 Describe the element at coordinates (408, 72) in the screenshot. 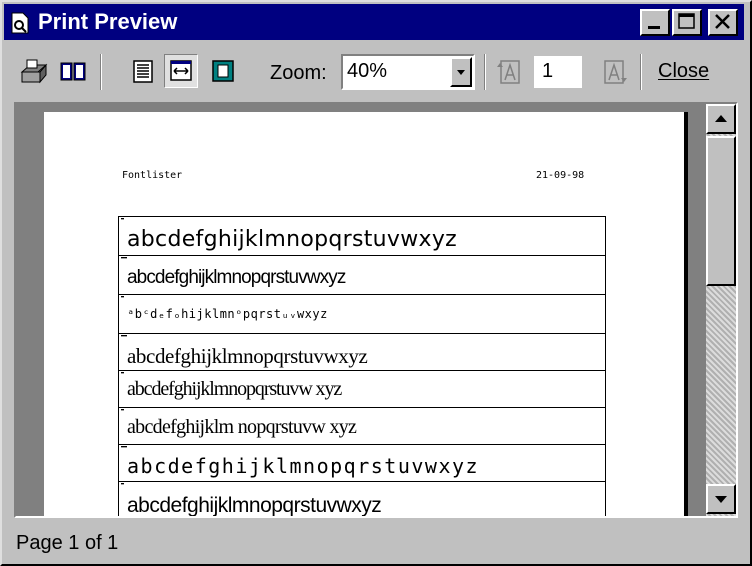

I see `zoom-select: 40%` at that location.